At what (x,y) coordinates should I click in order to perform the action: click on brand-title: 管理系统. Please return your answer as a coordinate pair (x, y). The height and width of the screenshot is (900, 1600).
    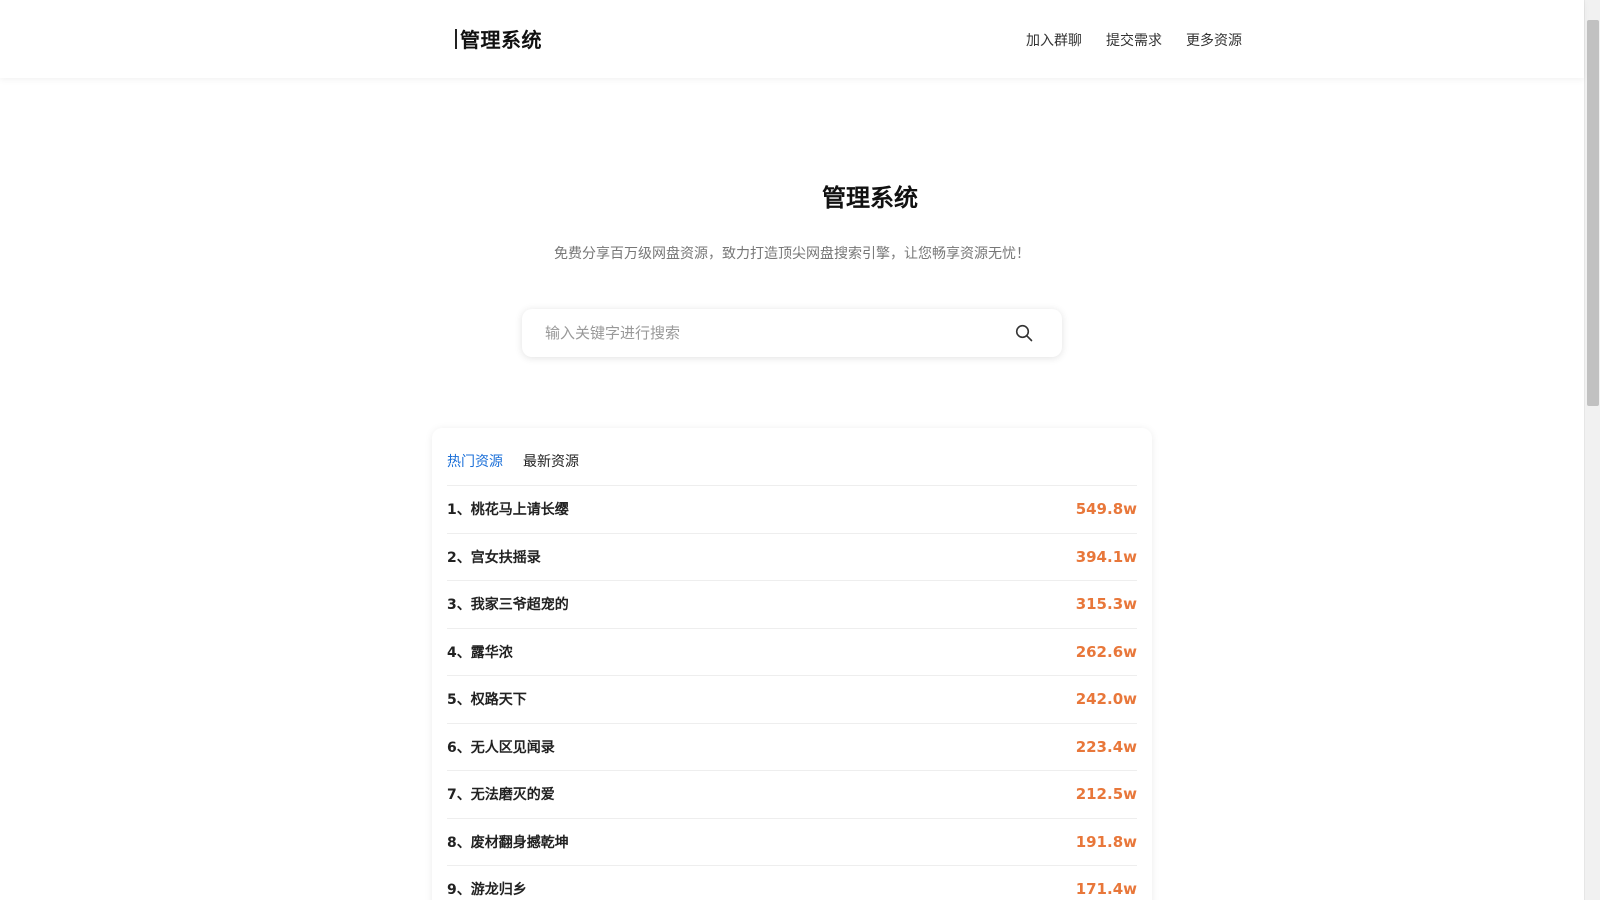
    Looking at the image, I should click on (501, 40).